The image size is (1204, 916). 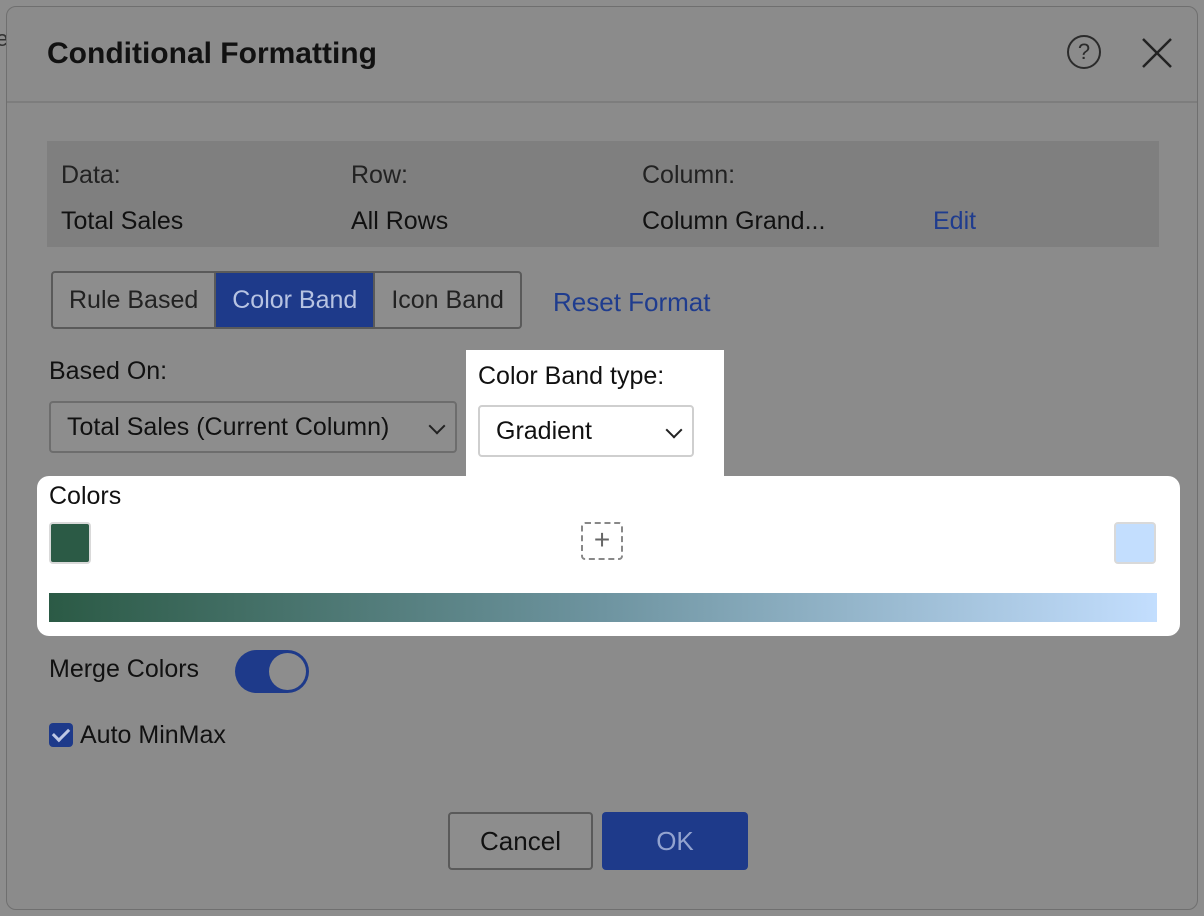 What do you see at coordinates (689, 175) in the screenshot?
I see `column-label: Column:` at bounding box center [689, 175].